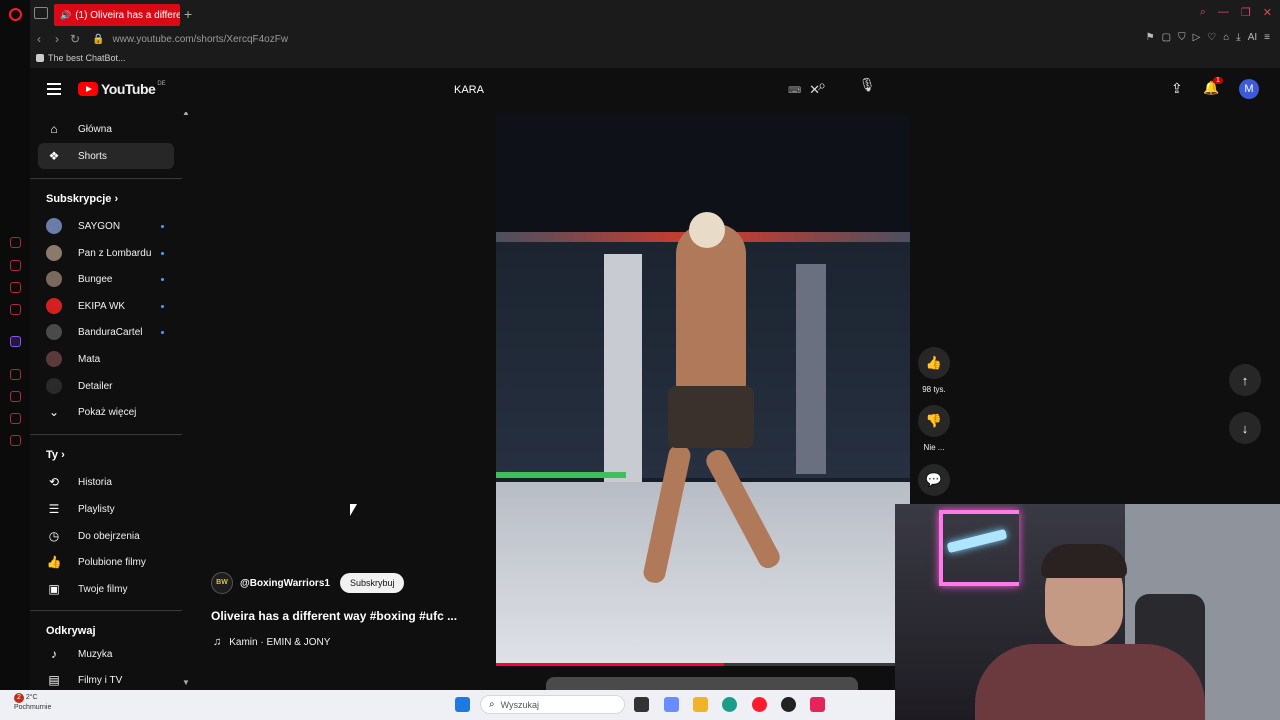 The image size is (1280, 720). Describe the element at coordinates (106, 129) in the screenshot. I see `sidebar-item-home: ⌂ Główna` at that location.